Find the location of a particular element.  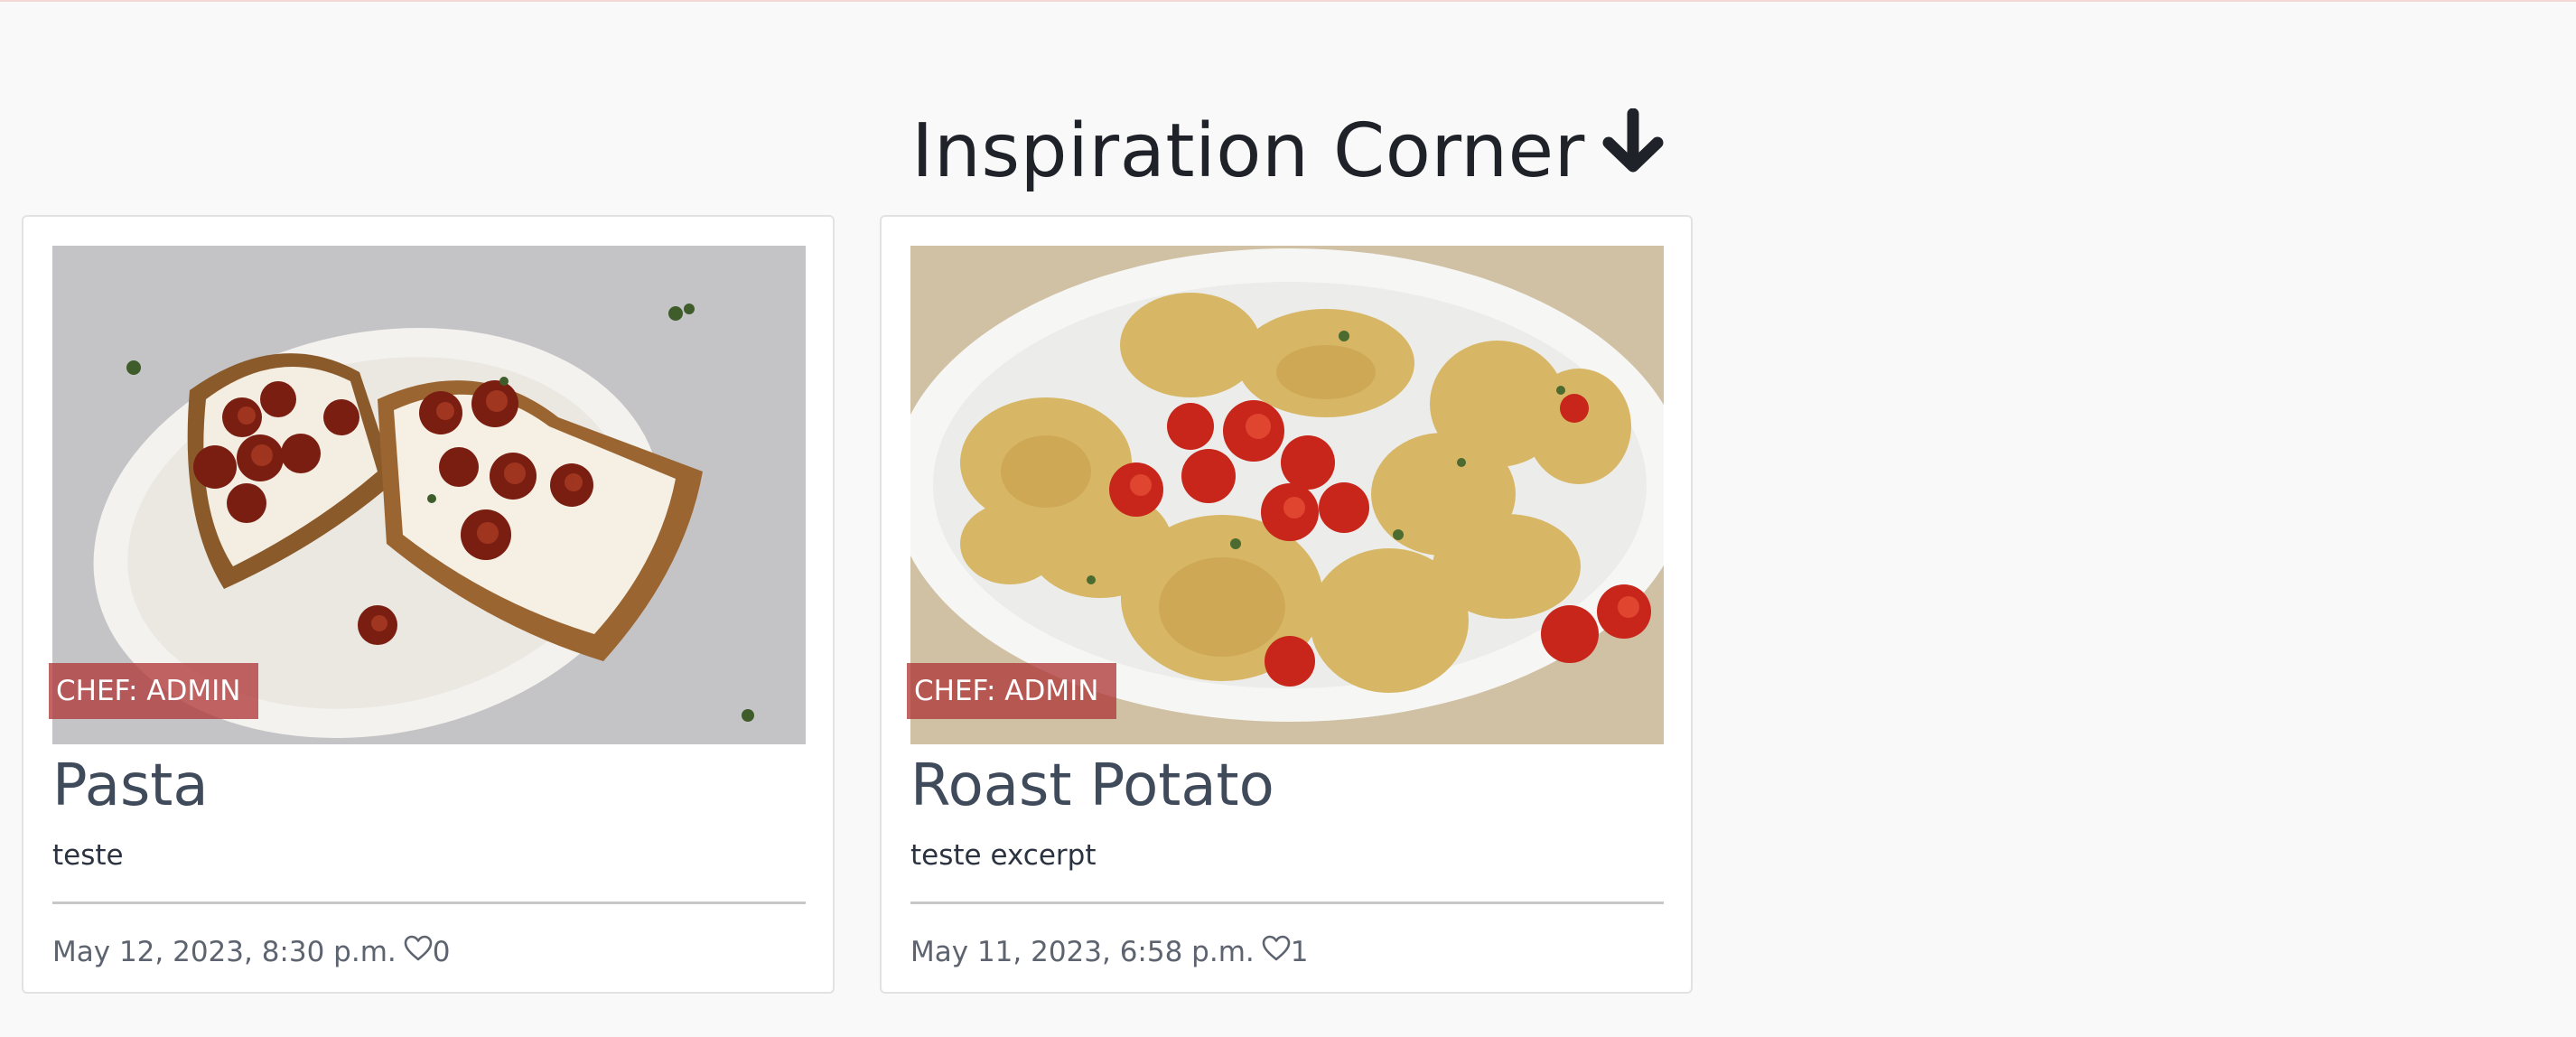

arrow-down-icon is located at coordinates (1633, 151).